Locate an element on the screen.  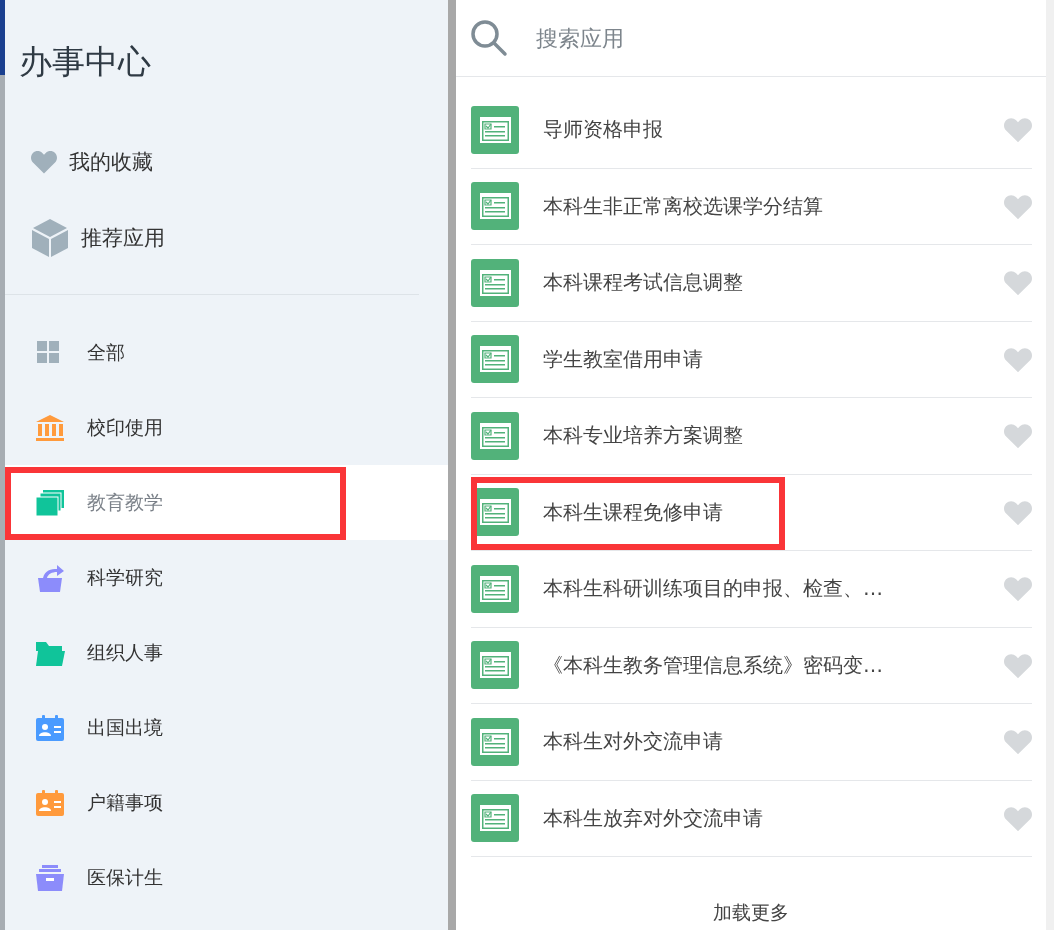
app-name: 本科生非正常离校选课学分结算 is located at coordinates (683, 206).